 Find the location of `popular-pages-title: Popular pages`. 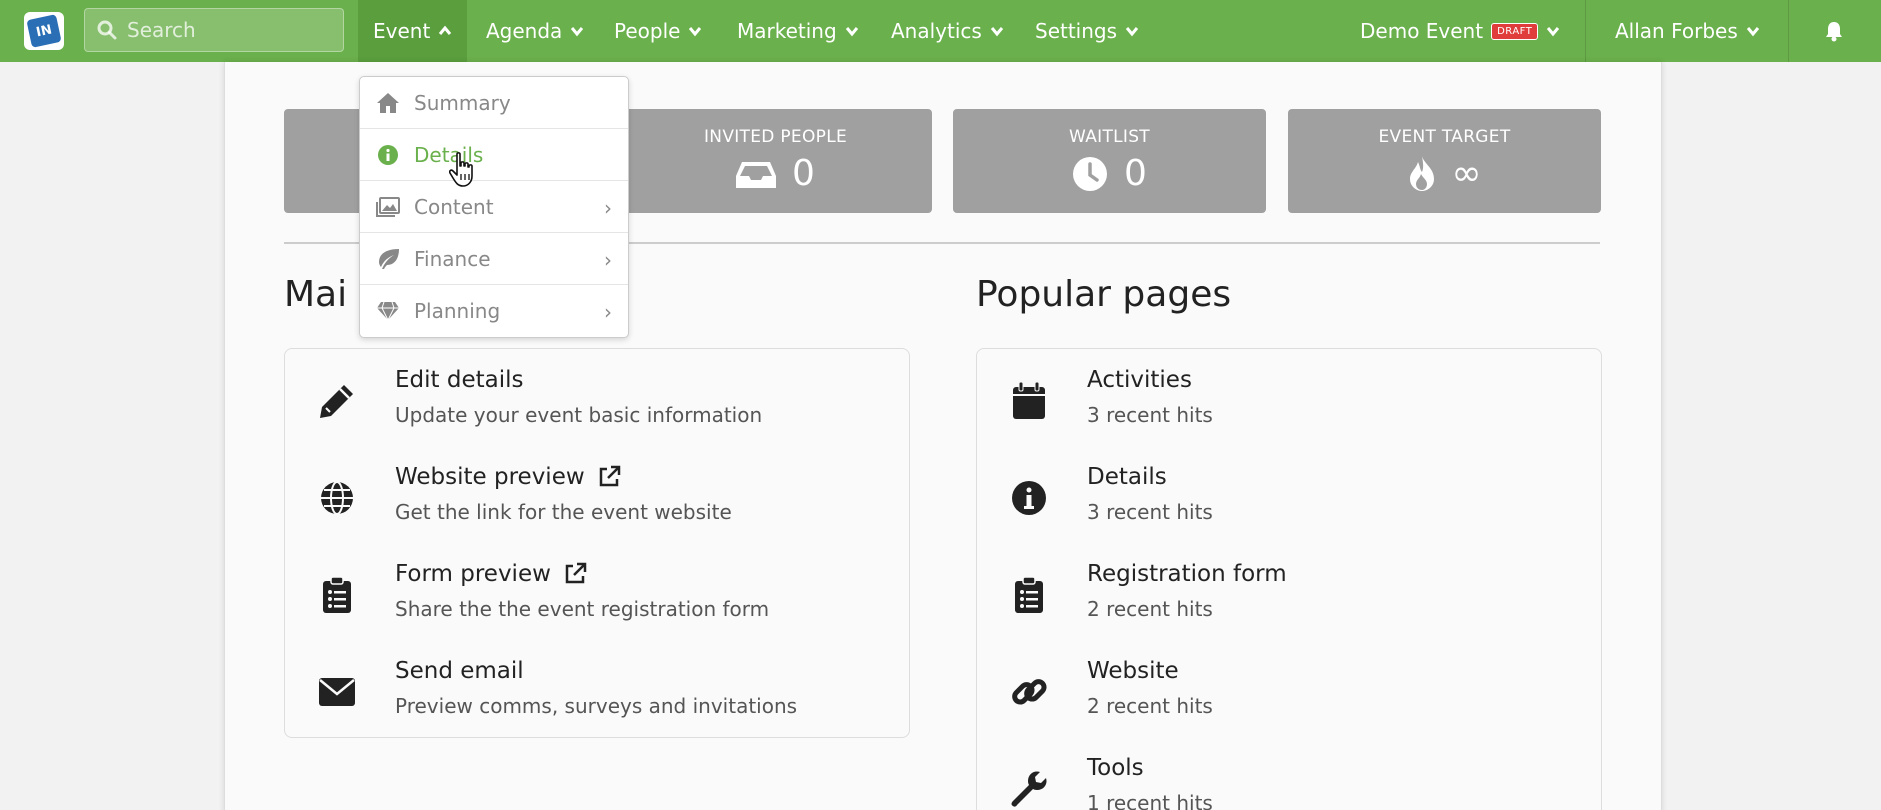

popular-pages-title: Popular pages is located at coordinates (1104, 294).